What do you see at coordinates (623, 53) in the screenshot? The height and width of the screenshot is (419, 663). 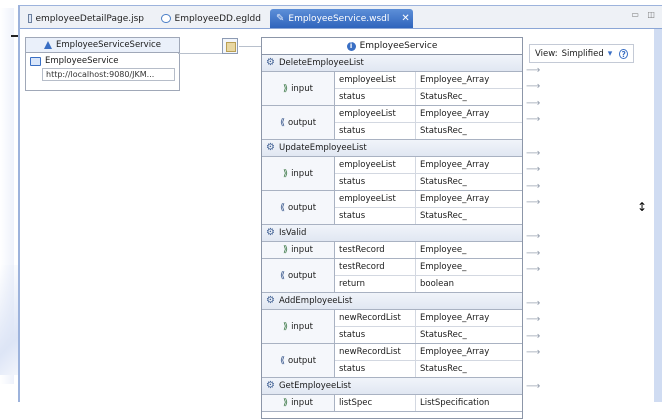 I see `help-icon: ?` at bounding box center [623, 53].